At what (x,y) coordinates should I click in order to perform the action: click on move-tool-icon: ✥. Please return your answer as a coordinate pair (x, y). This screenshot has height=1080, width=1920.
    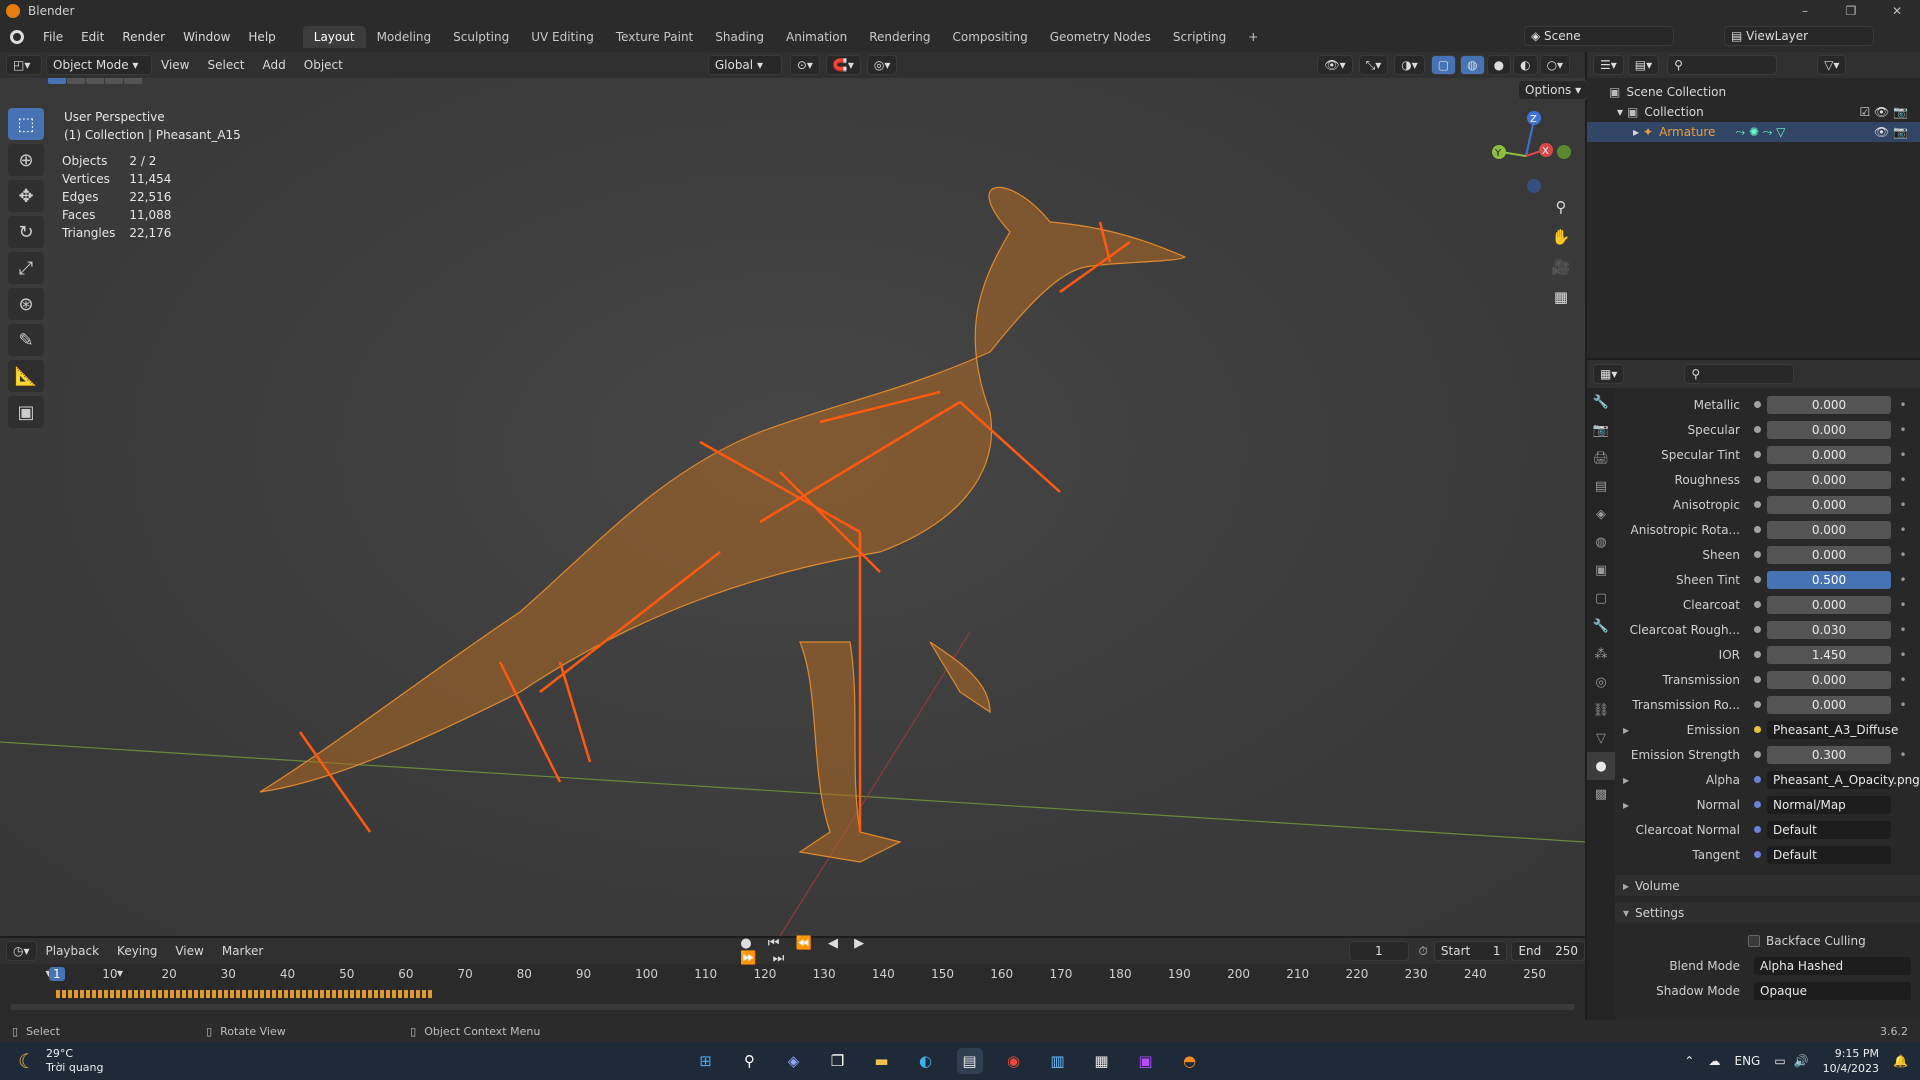
    Looking at the image, I should click on (26, 196).